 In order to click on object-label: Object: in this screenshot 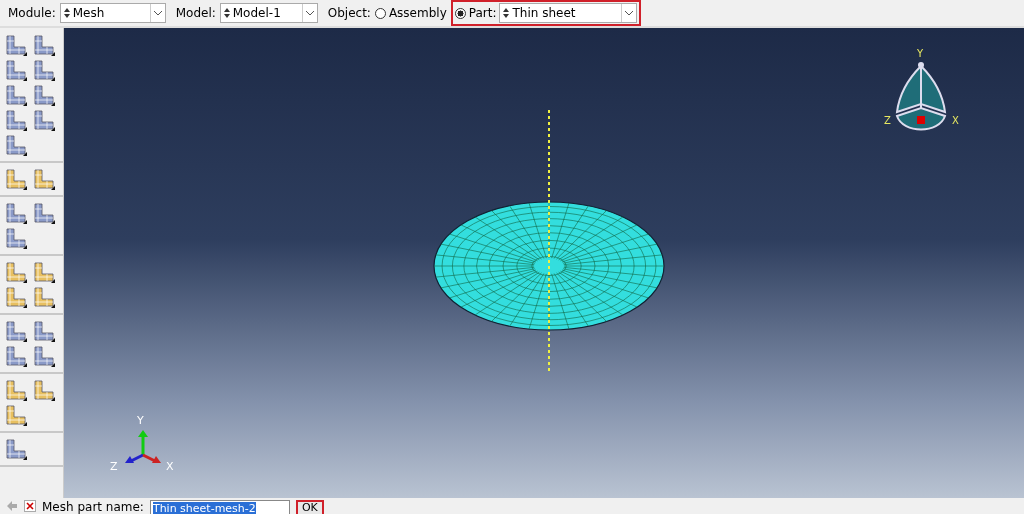, I will do `click(349, 13)`.